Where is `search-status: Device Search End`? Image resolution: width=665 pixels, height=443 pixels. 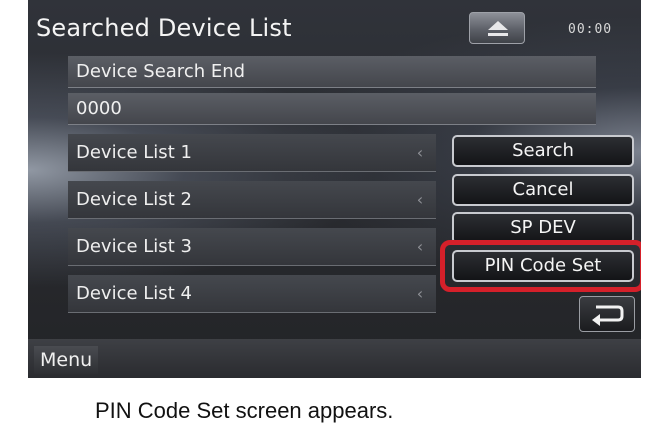 search-status: Device Search End is located at coordinates (332, 72).